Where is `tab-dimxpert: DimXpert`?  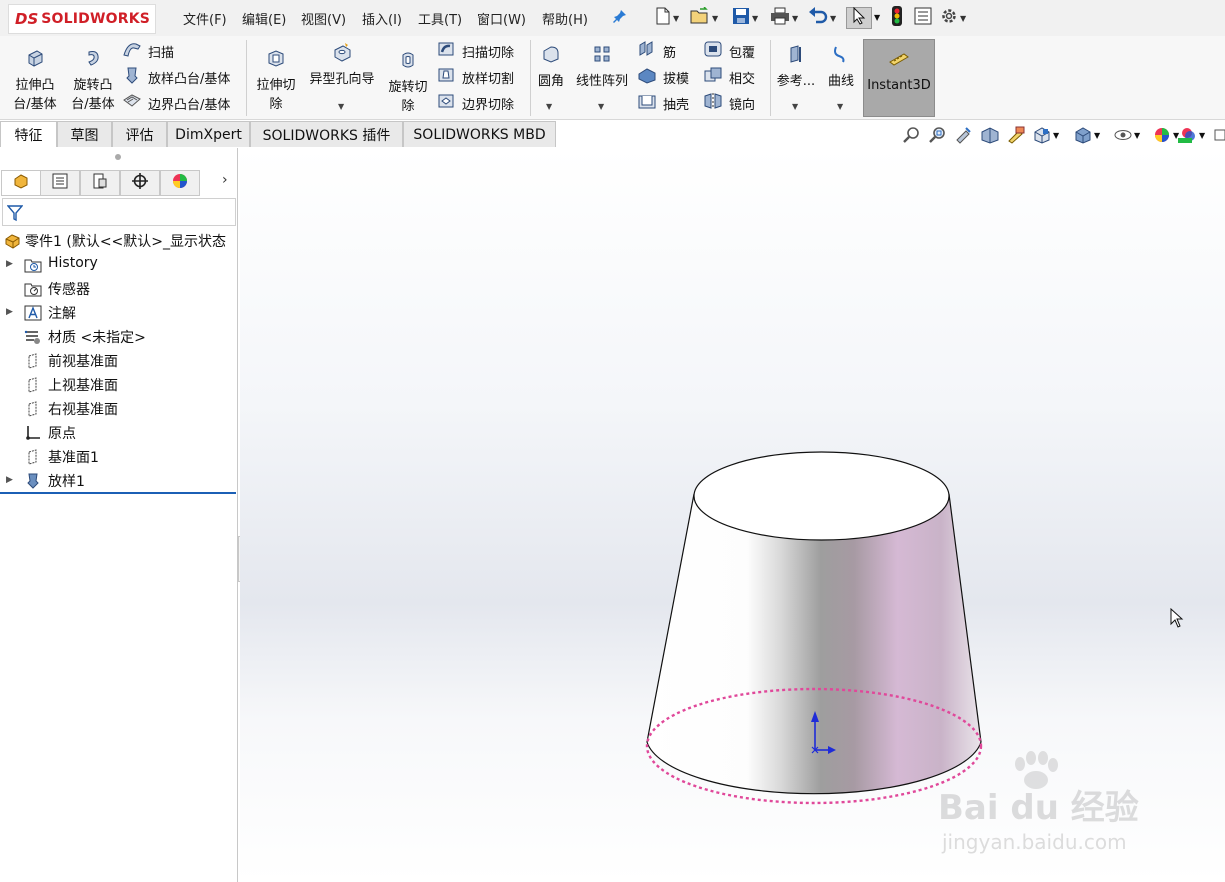
tab-dimxpert: DimXpert is located at coordinates (208, 134).